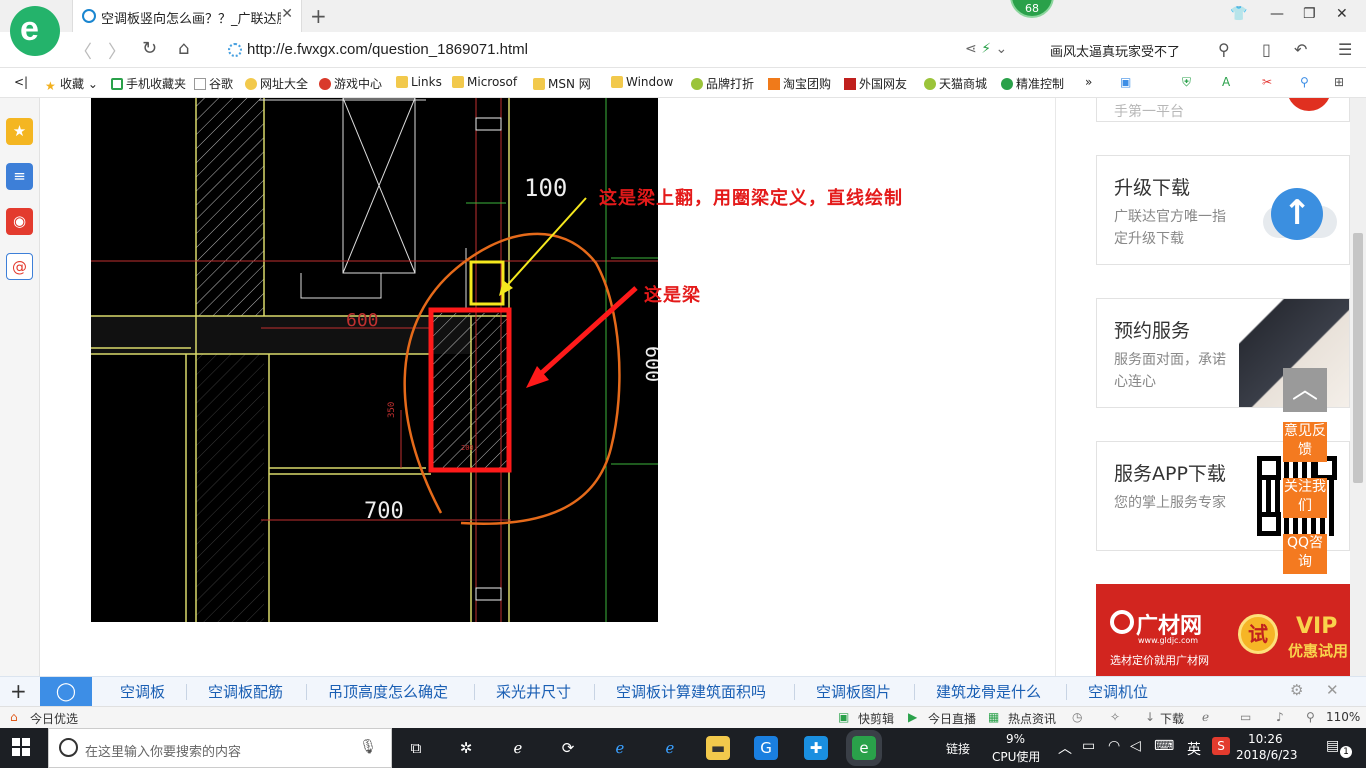 This screenshot has width=1366, height=768. What do you see at coordinates (1164, 746) in the screenshot?
I see `keyboard-icon: ⌨` at bounding box center [1164, 746].